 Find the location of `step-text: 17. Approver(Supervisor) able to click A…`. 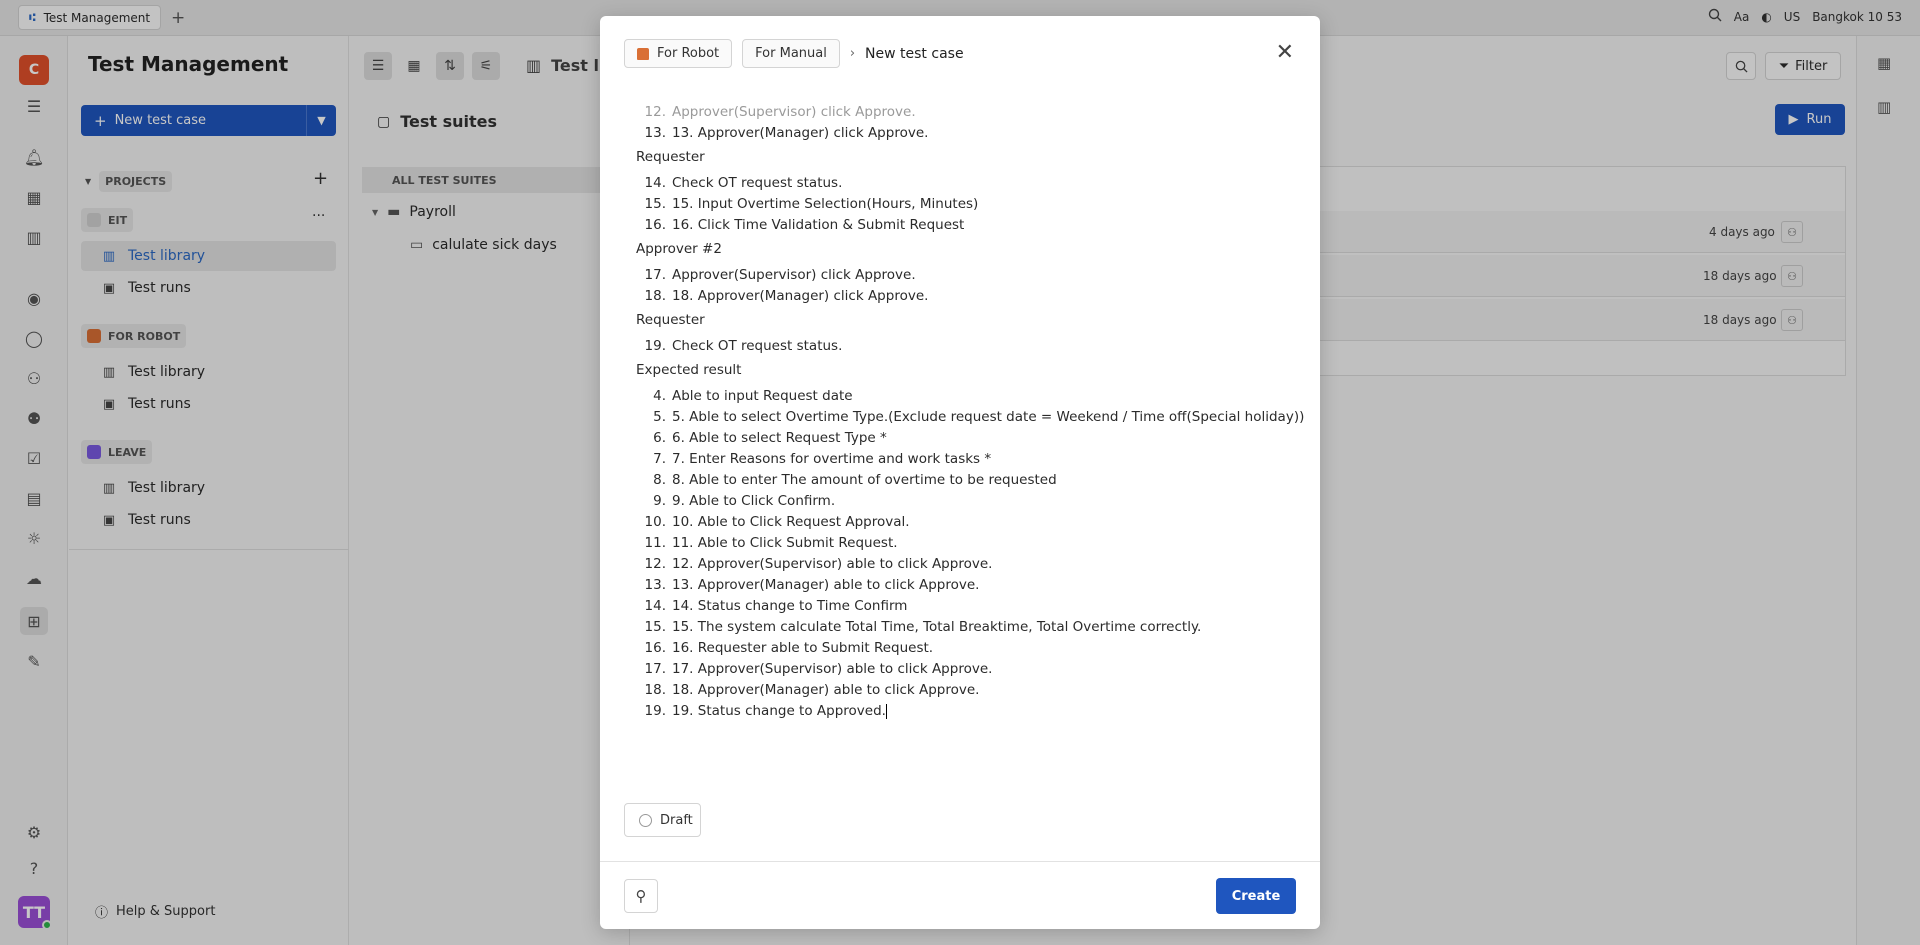

step-text: 17. Approver(Supervisor) able to click A… is located at coordinates (832, 669).